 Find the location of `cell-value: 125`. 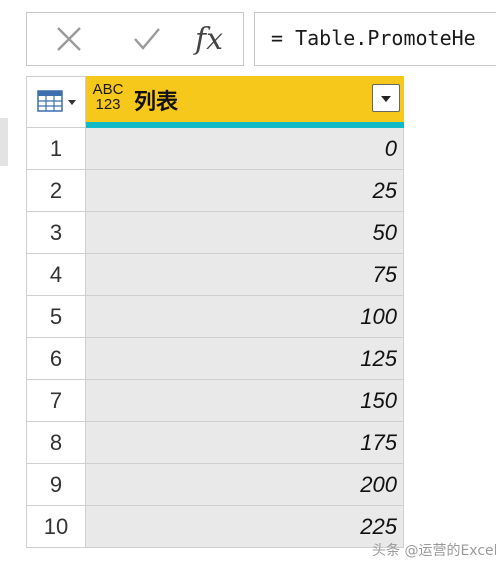

cell-value: 125 is located at coordinates (245, 359).